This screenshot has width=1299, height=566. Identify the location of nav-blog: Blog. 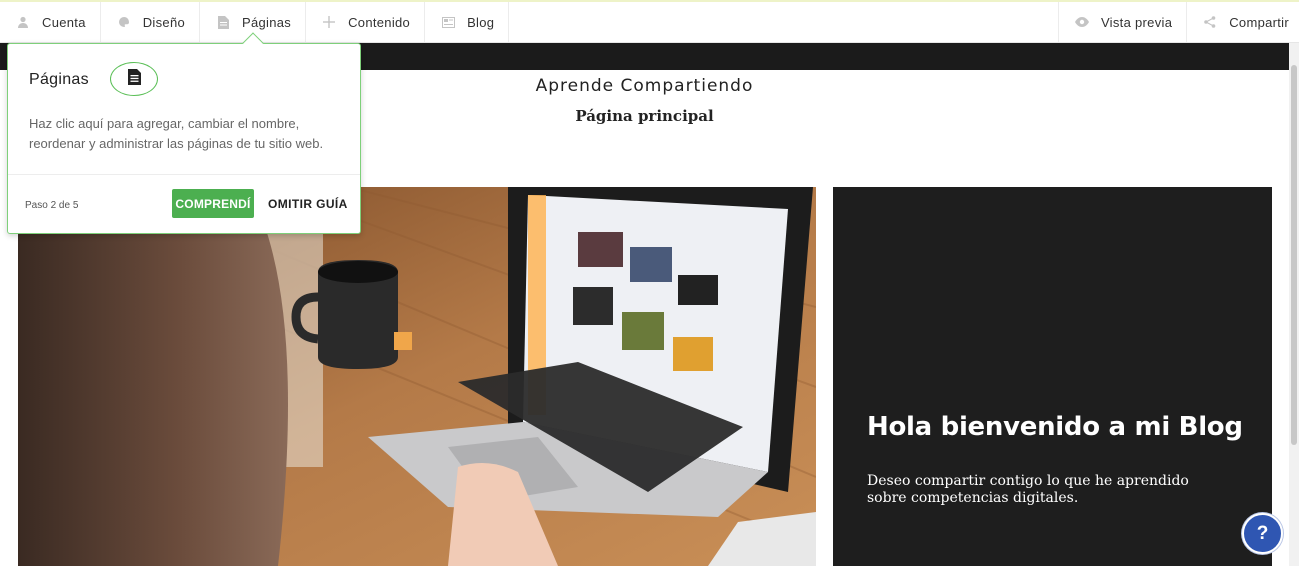
(467, 22).